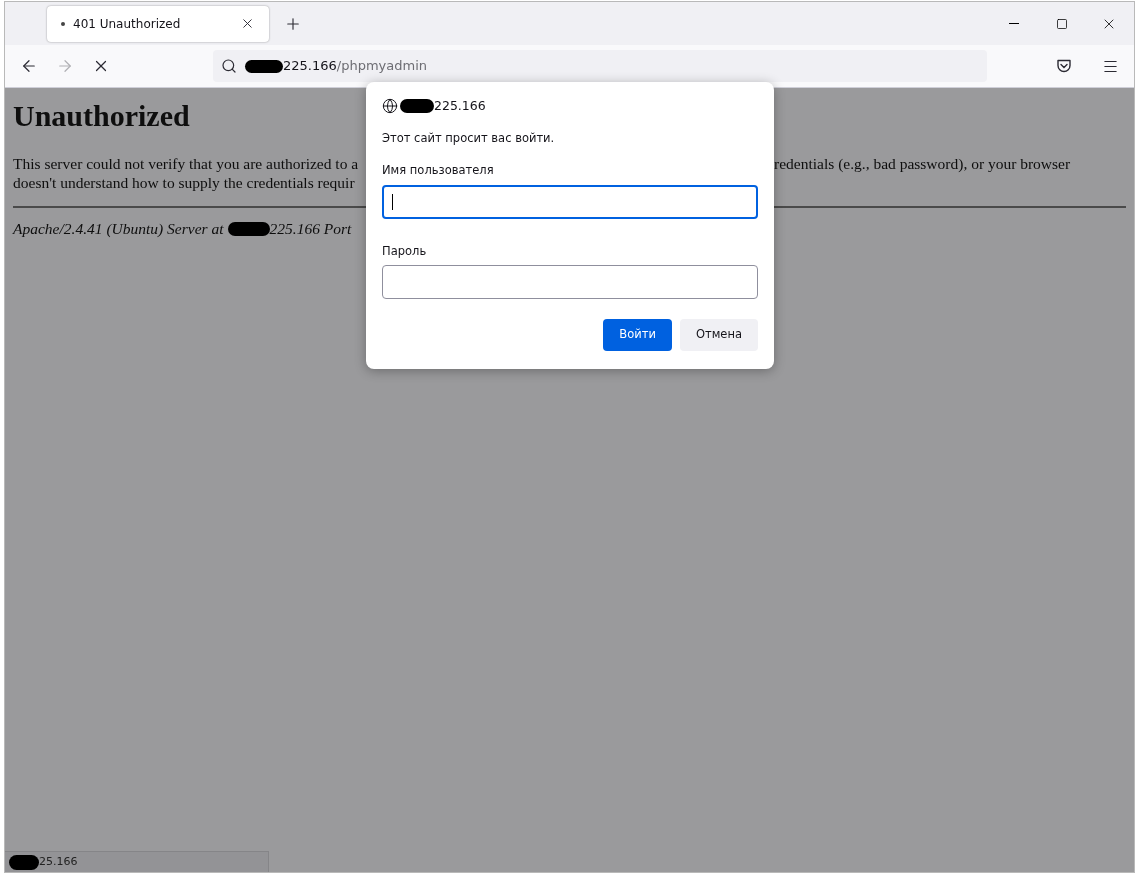  What do you see at coordinates (570, 201) in the screenshot?
I see `username-field` at bounding box center [570, 201].